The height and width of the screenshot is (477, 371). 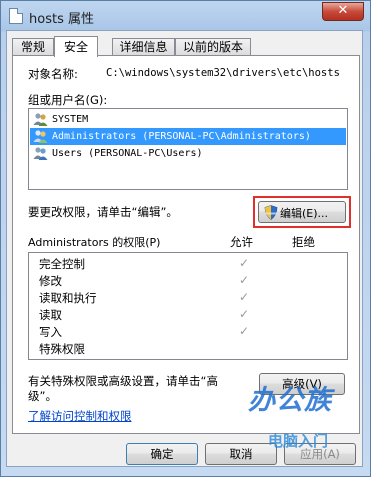 I want to click on object-path: C:\windows\system32\drivers\etc\hosts, so click(x=223, y=73).